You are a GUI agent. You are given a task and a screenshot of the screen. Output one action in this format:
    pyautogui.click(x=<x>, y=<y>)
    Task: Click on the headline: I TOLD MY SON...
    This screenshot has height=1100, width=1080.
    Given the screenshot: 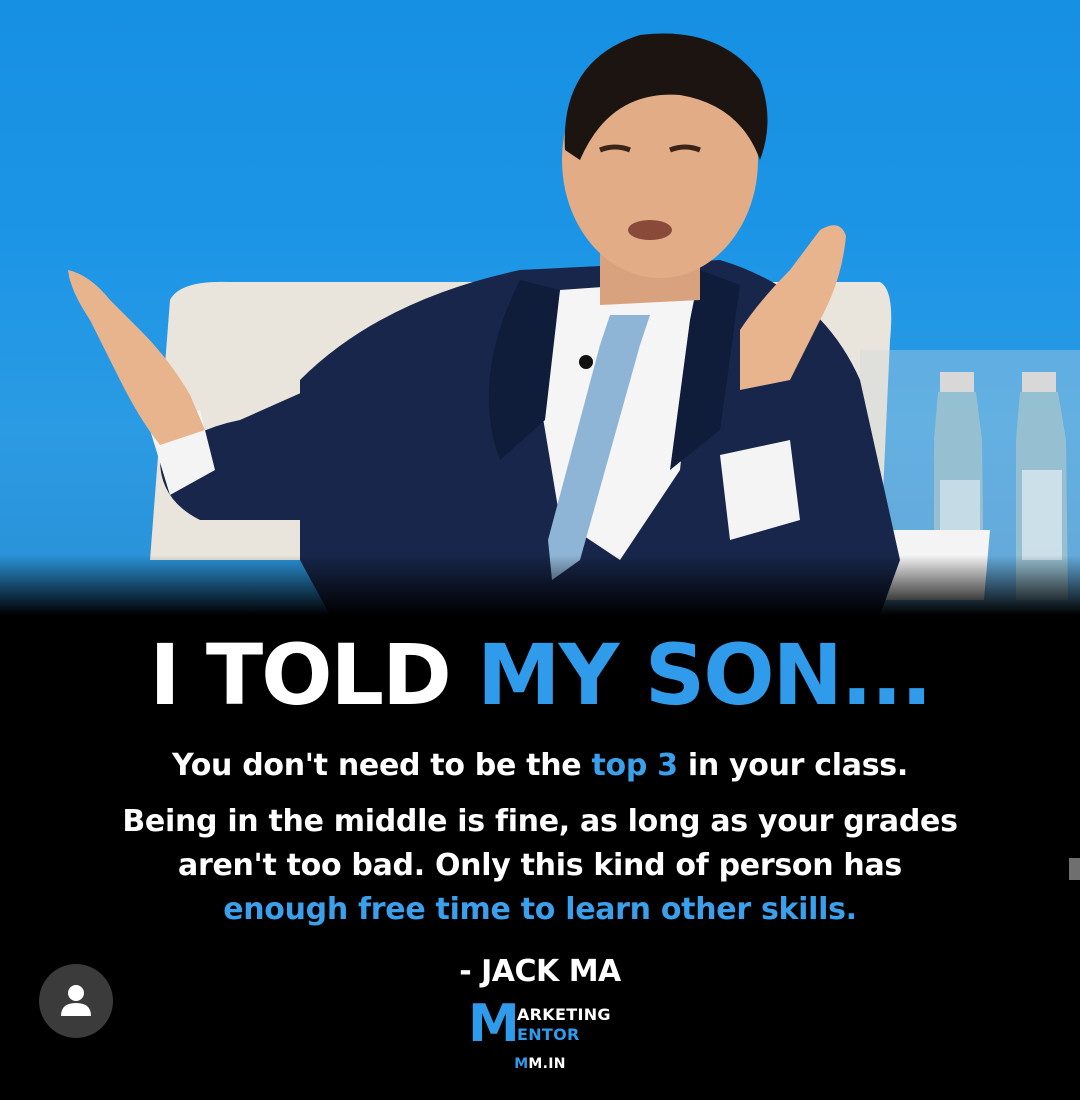 What is the action you would take?
    pyautogui.click(x=540, y=675)
    